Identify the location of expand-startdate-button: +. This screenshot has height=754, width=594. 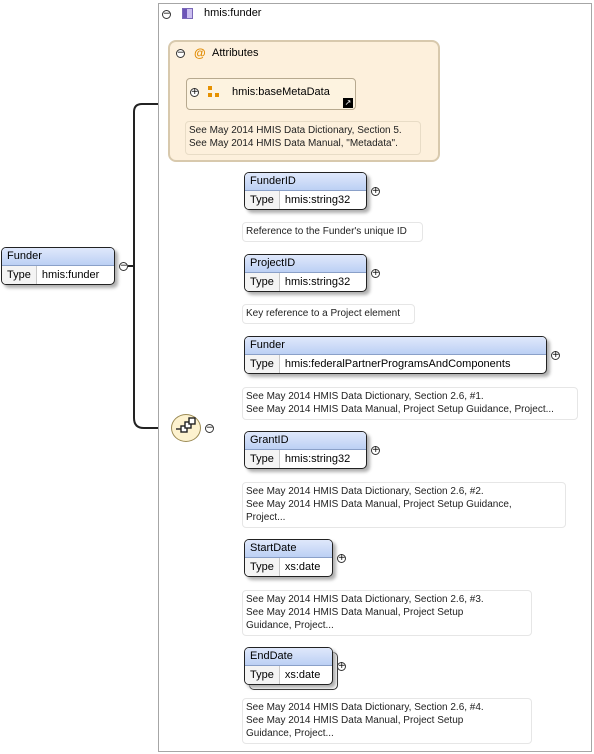
(341, 558).